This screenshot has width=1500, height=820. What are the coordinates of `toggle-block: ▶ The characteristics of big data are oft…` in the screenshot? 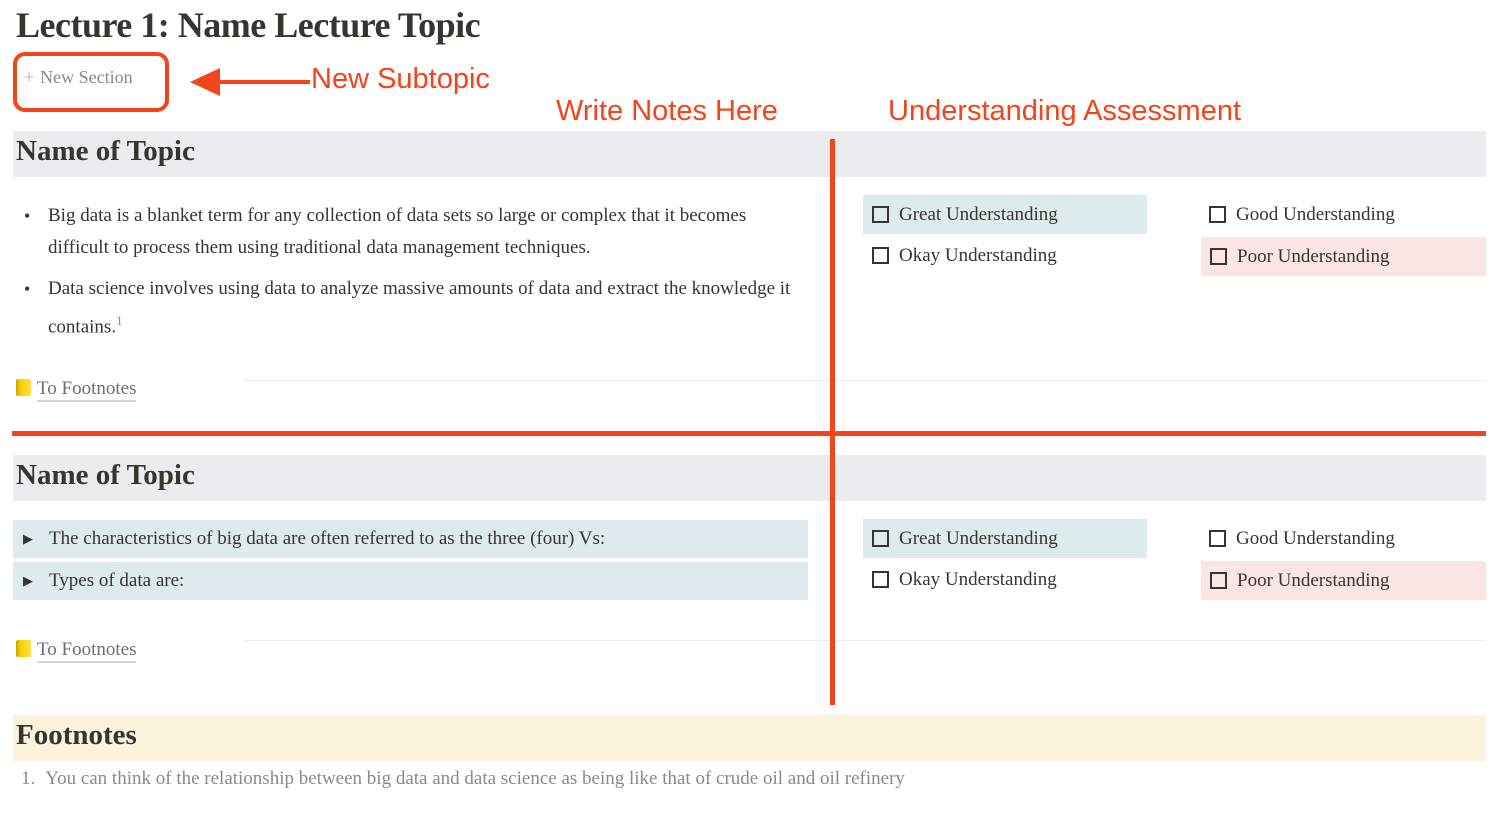 It's located at (410, 539).